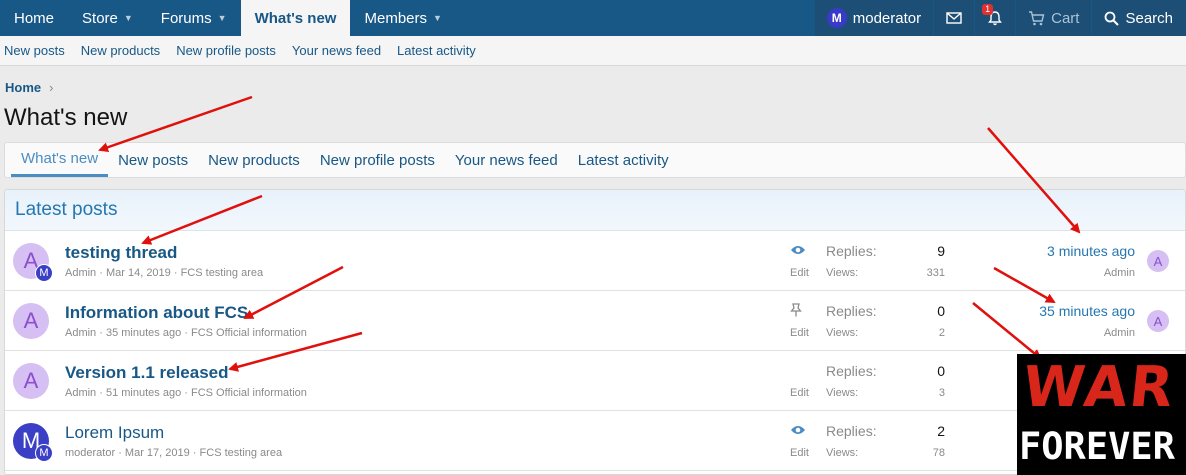 The width and height of the screenshot is (1186, 475). Describe the element at coordinates (935, 273) in the screenshot. I see `views-count: 331` at that location.